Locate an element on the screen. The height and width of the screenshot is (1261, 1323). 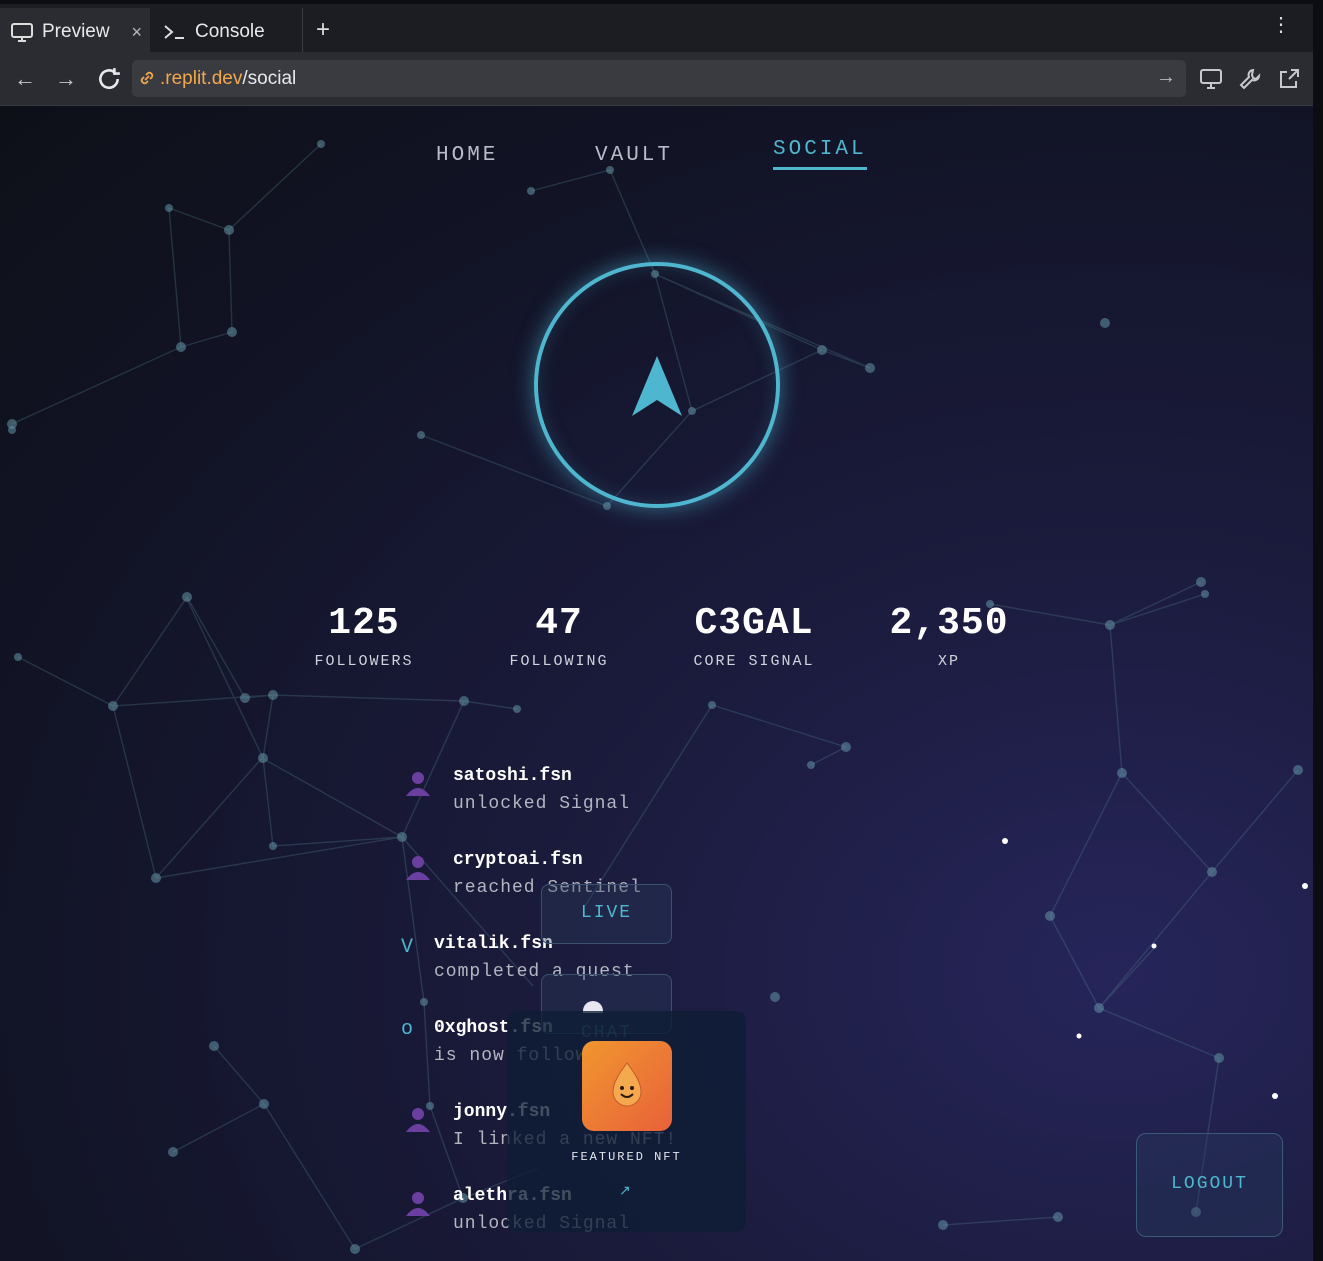
browser-tab-bar: Preview × Console + ⋮ is located at coordinates (656, 28).